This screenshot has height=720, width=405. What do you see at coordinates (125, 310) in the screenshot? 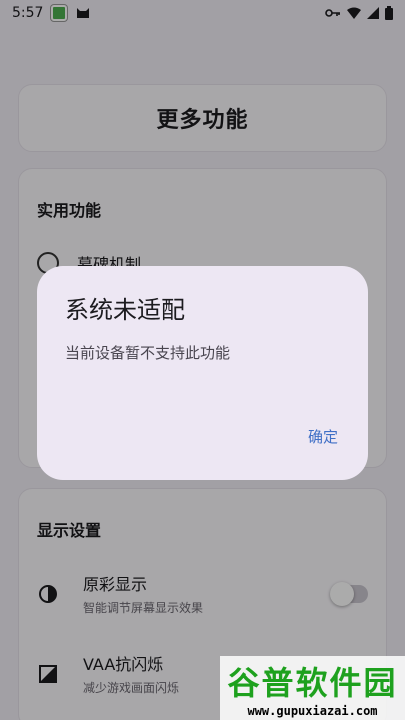
I see `dialog-title: 系统未适配` at bounding box center [125, 310].